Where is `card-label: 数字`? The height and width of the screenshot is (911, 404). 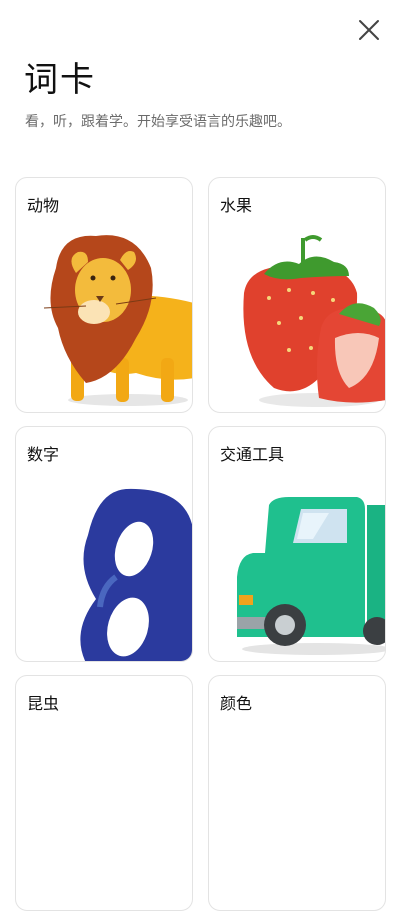 card-label: 数字 is located at coordinates (43, 454).